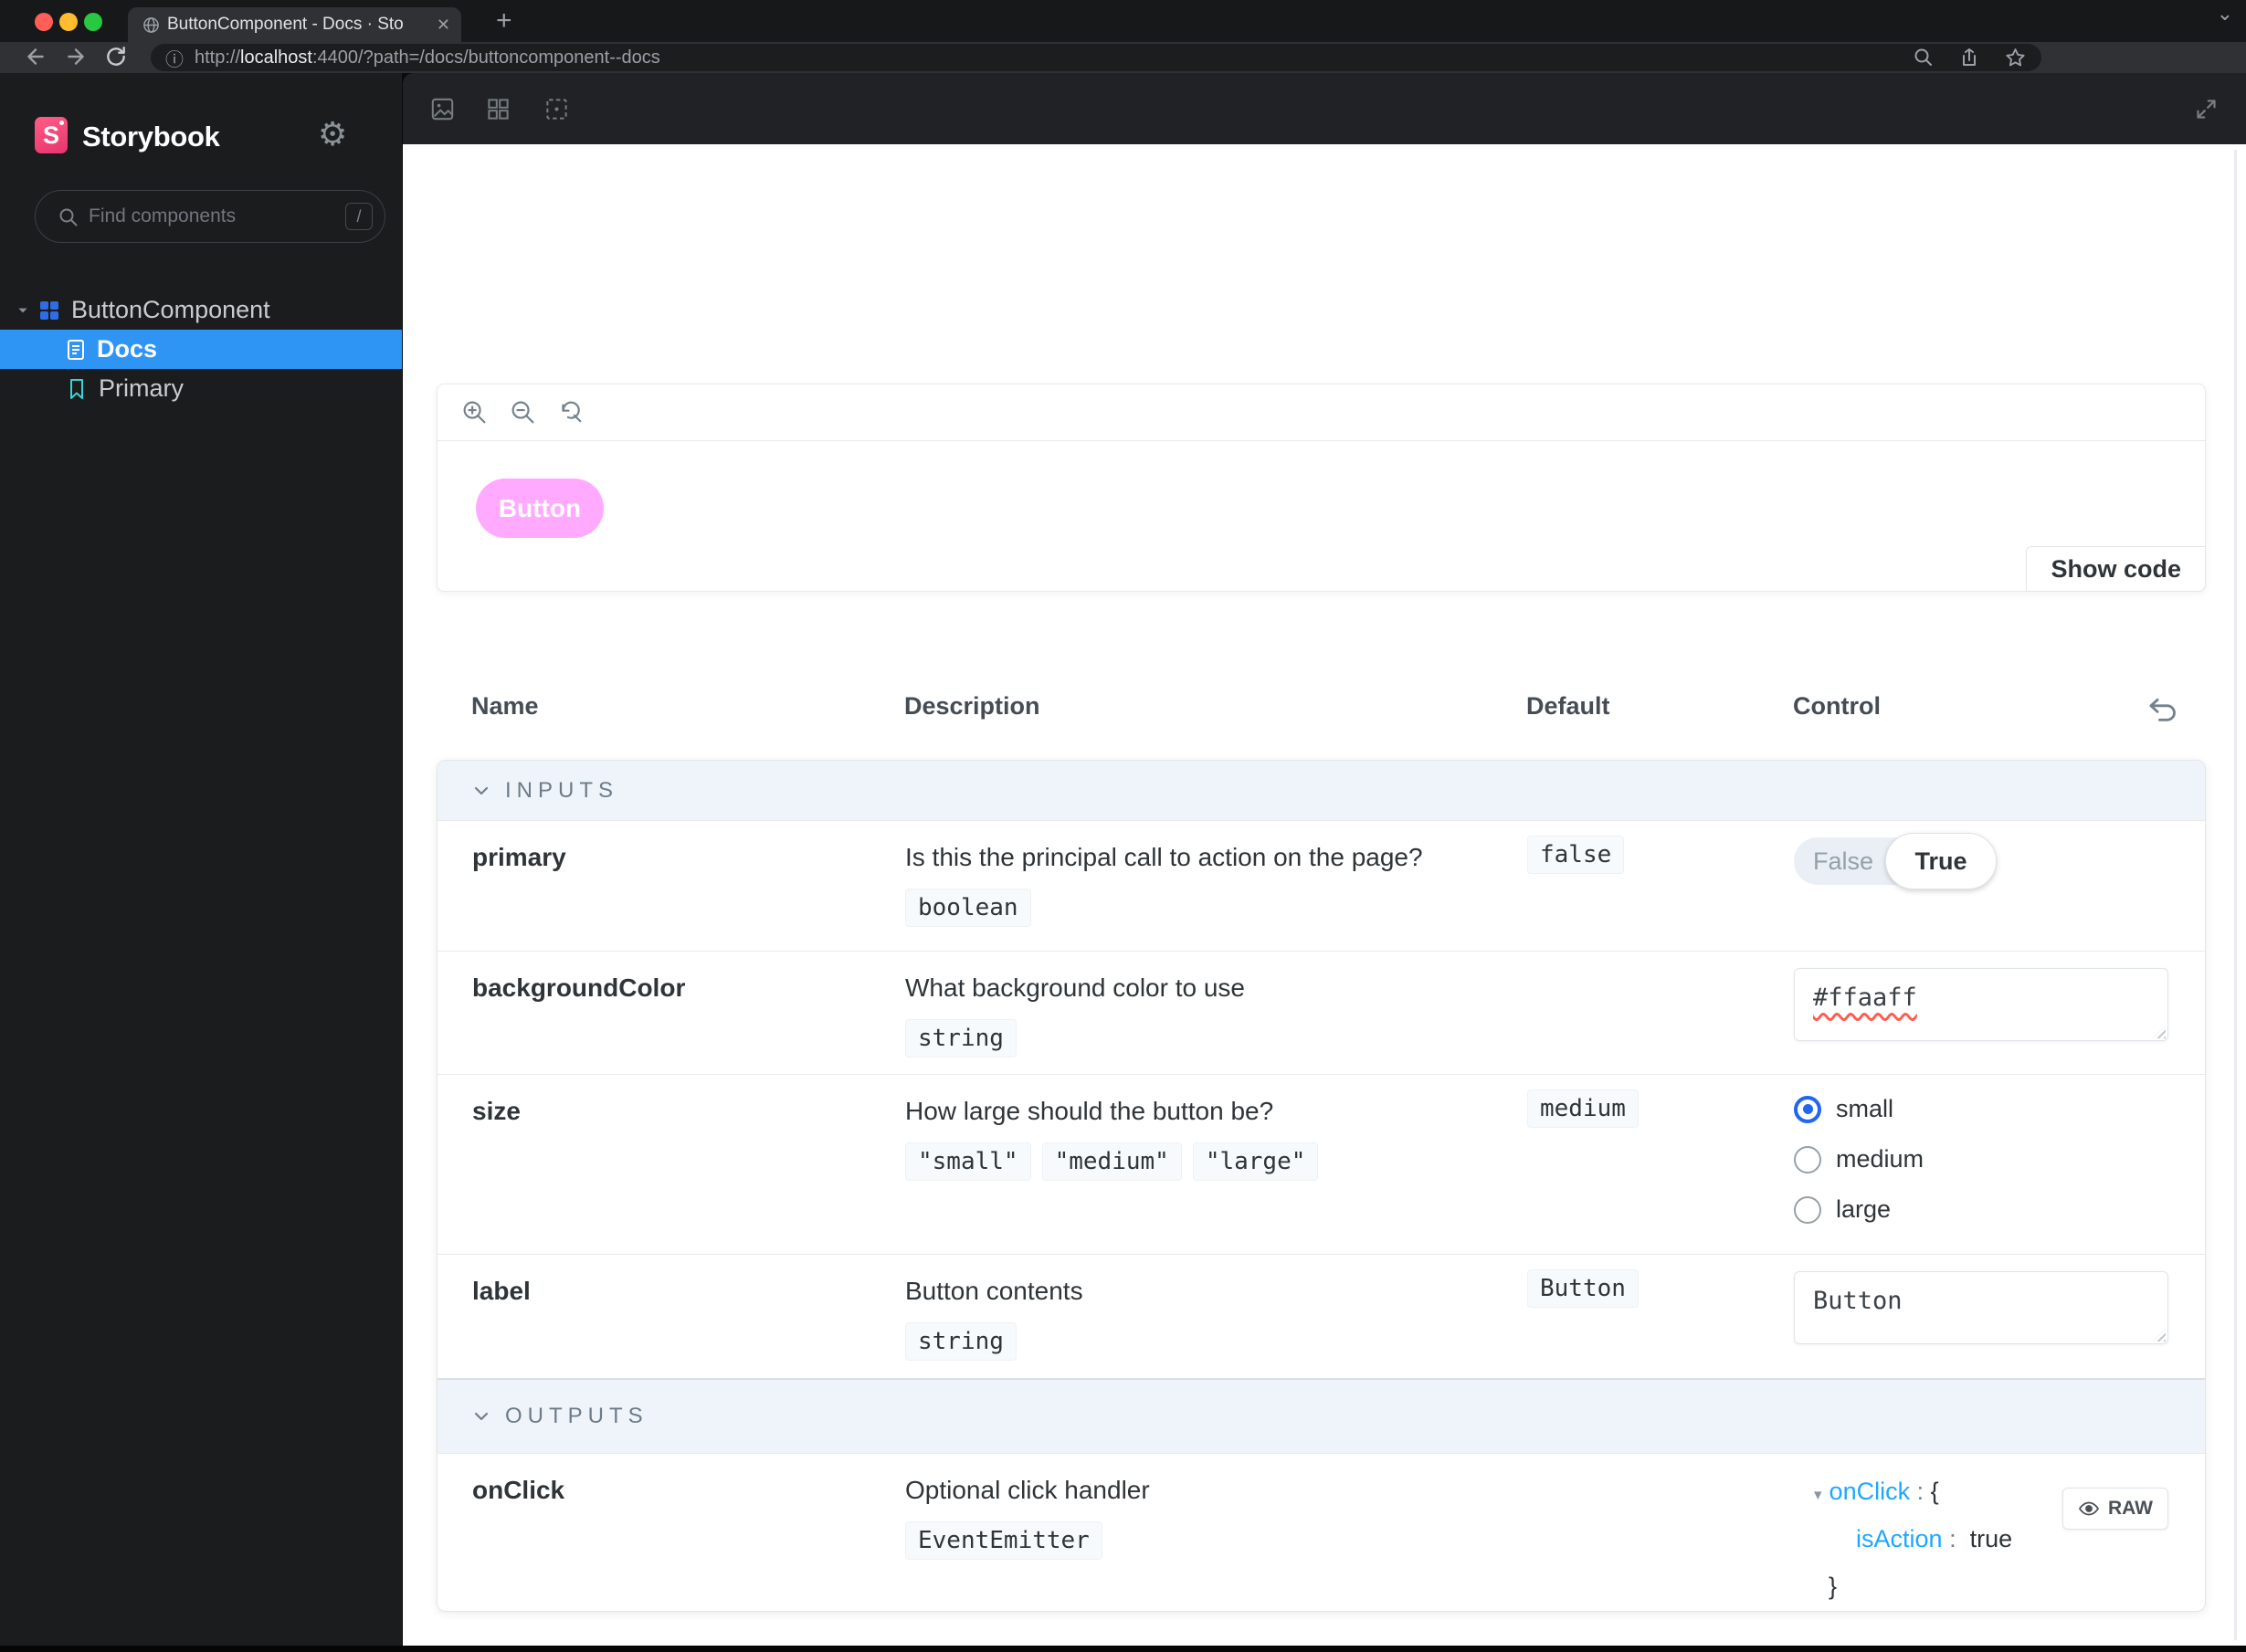 This screenshot has height=1652, width=2246. What do you see at coordinates (1111, 1161) in the screenshot?
I see `option-chip: "medium"` at bounding box center [1111, 1161].